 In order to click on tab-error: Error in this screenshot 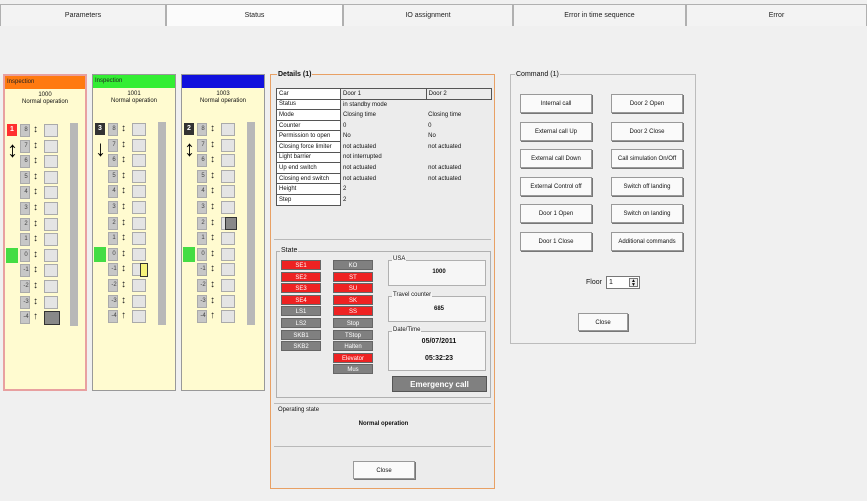, I will do `click(776, 15)`.